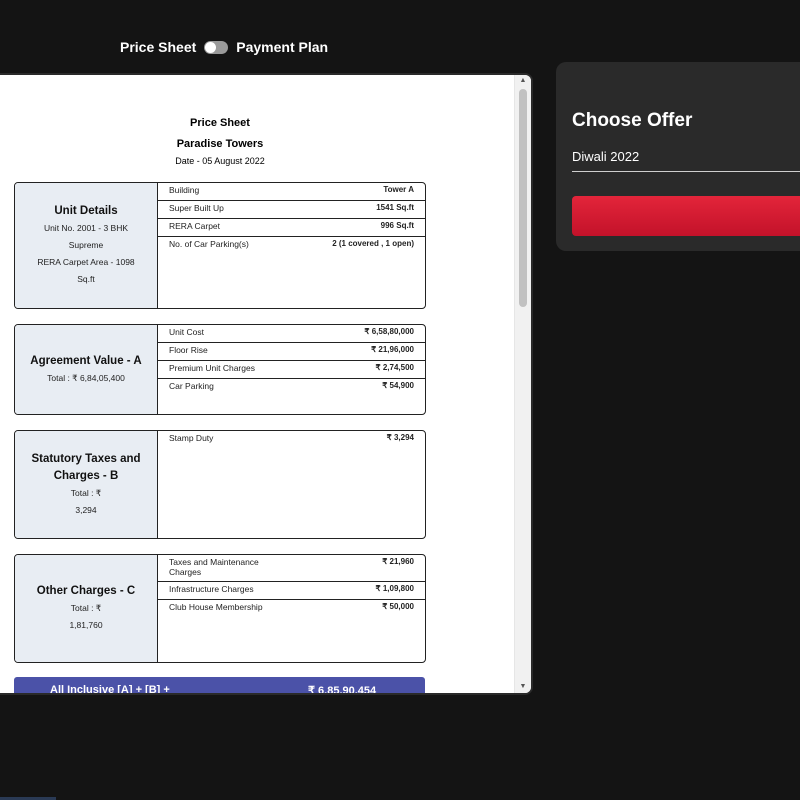 The width and height of the screenshot is (800, 800). I want to click on table-row: Car Parking ₹ 54,900, so click(291, 388).